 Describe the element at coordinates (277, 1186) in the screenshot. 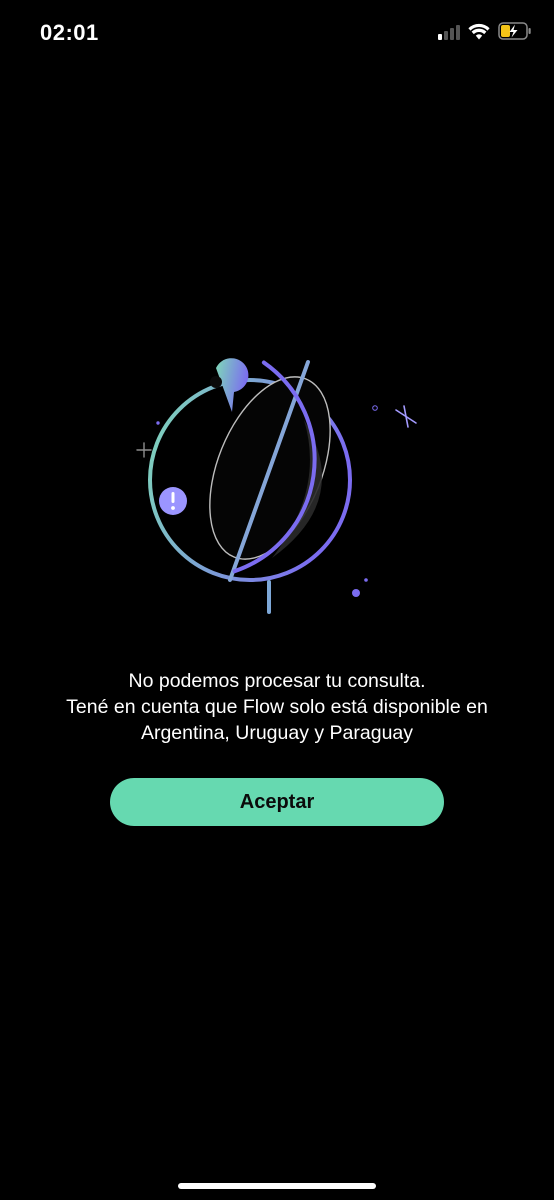

I see `home-indicator` at that location.